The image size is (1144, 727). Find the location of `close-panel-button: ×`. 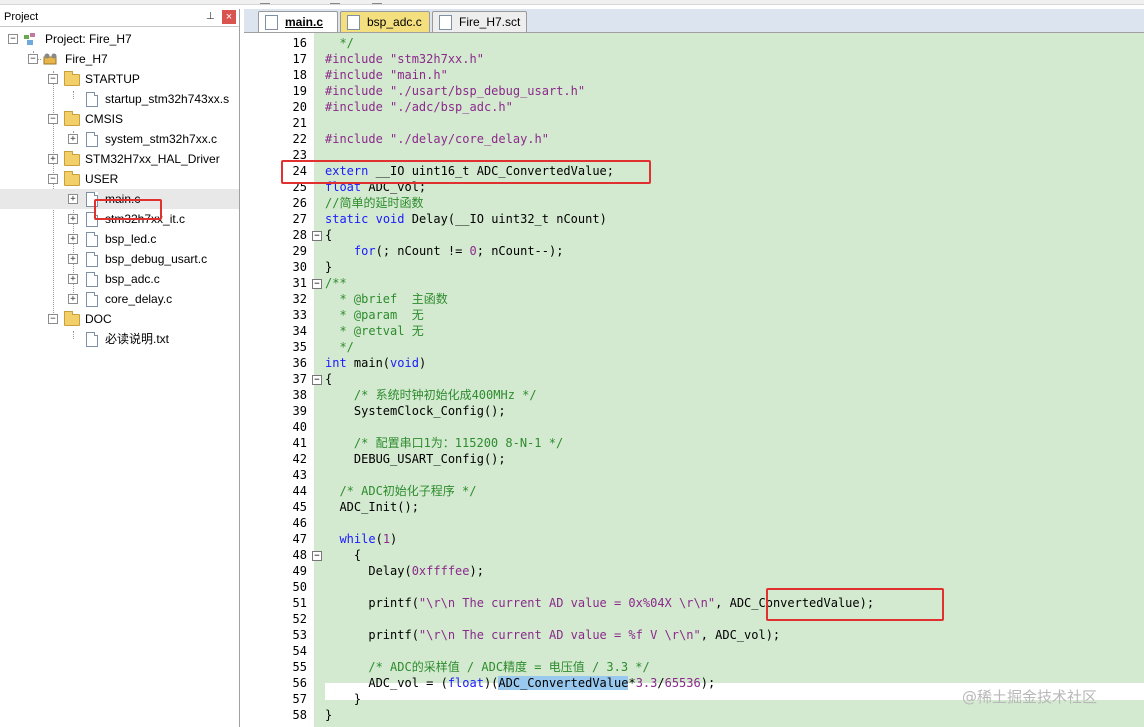

close-panel-button: × is located at coordinates (229, 17).